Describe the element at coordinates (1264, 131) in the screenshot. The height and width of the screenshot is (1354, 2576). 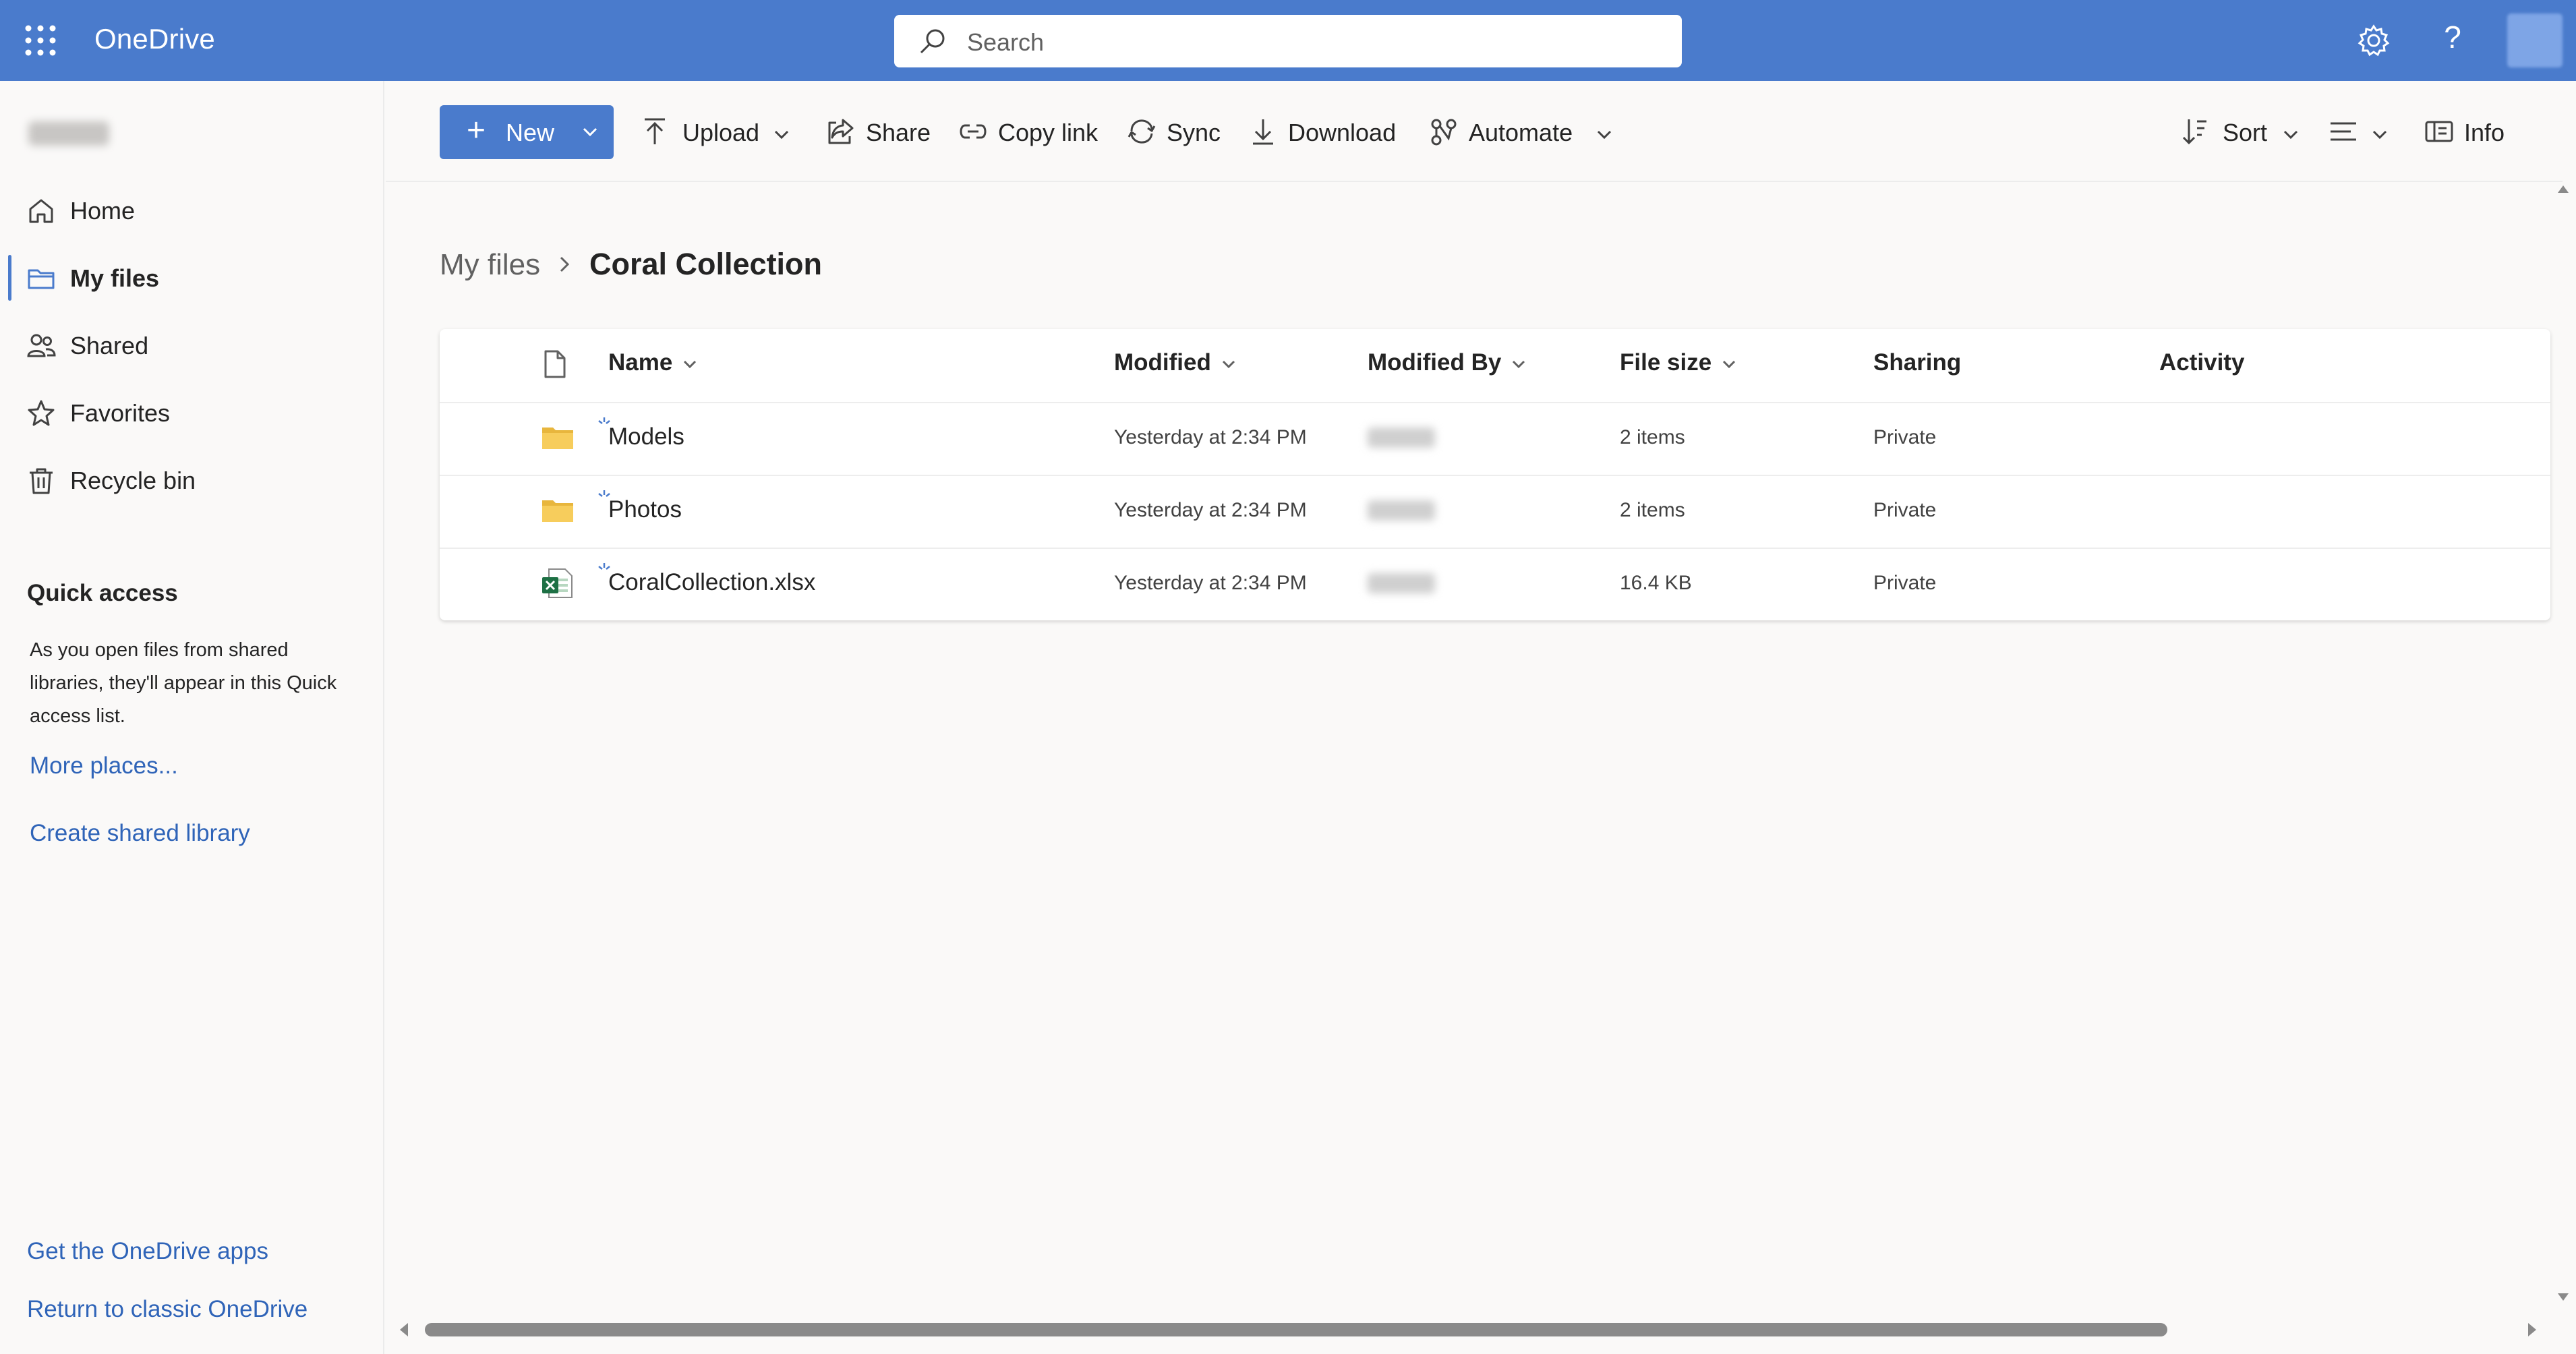
I see `download-icon` at that location.